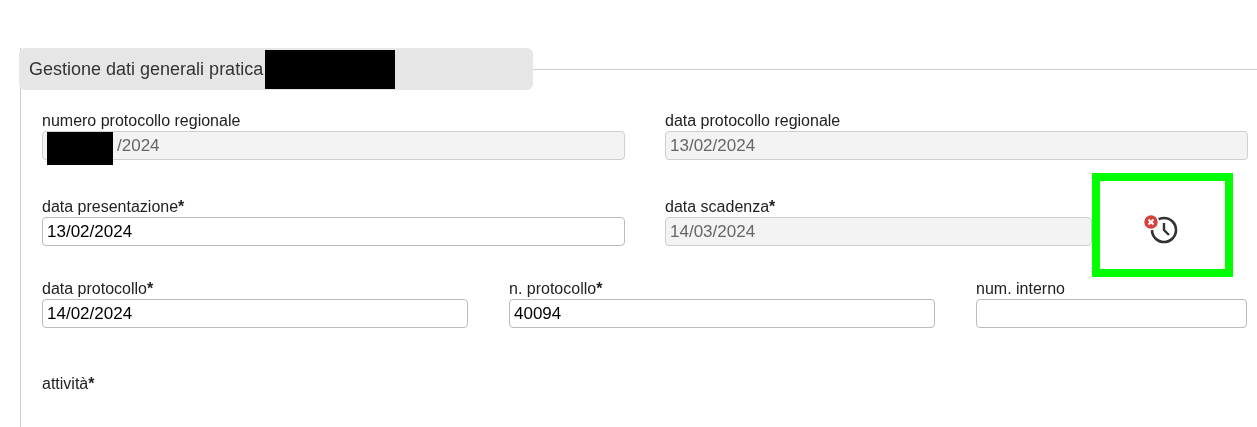 This screenshot has width=1257, height=427. What do you see at coordinates (1111, 313) in the screenshot?
I see `input-field` at bounding box center [1111, 313].